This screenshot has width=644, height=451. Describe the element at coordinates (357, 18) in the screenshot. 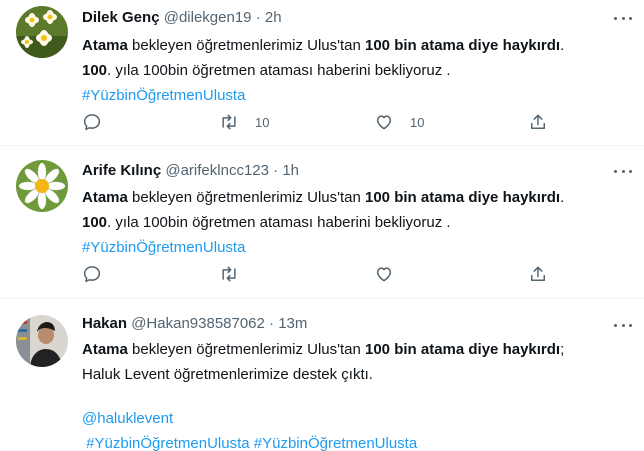

I see `tweet-header: Dilek Genç @dilekgen19 · 2h` at that location.